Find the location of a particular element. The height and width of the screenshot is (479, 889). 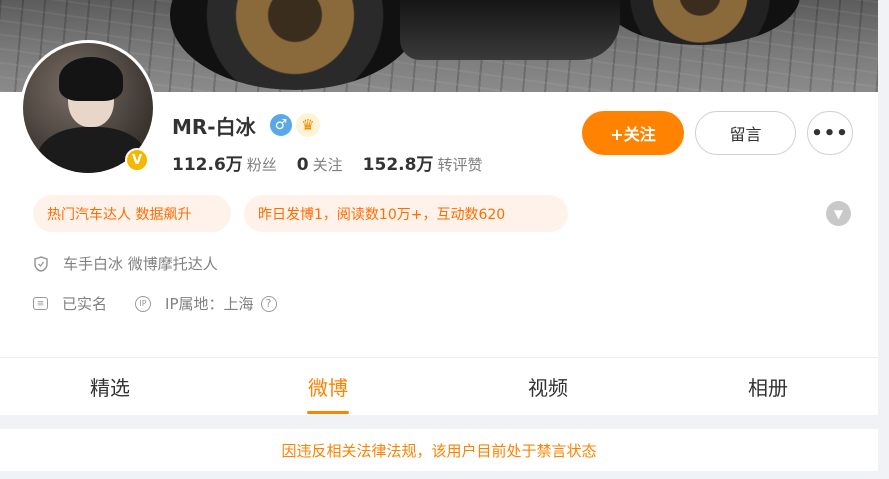

profile-tabs: 精选 微博 视频 相册 is located at coordinates (439, 386).